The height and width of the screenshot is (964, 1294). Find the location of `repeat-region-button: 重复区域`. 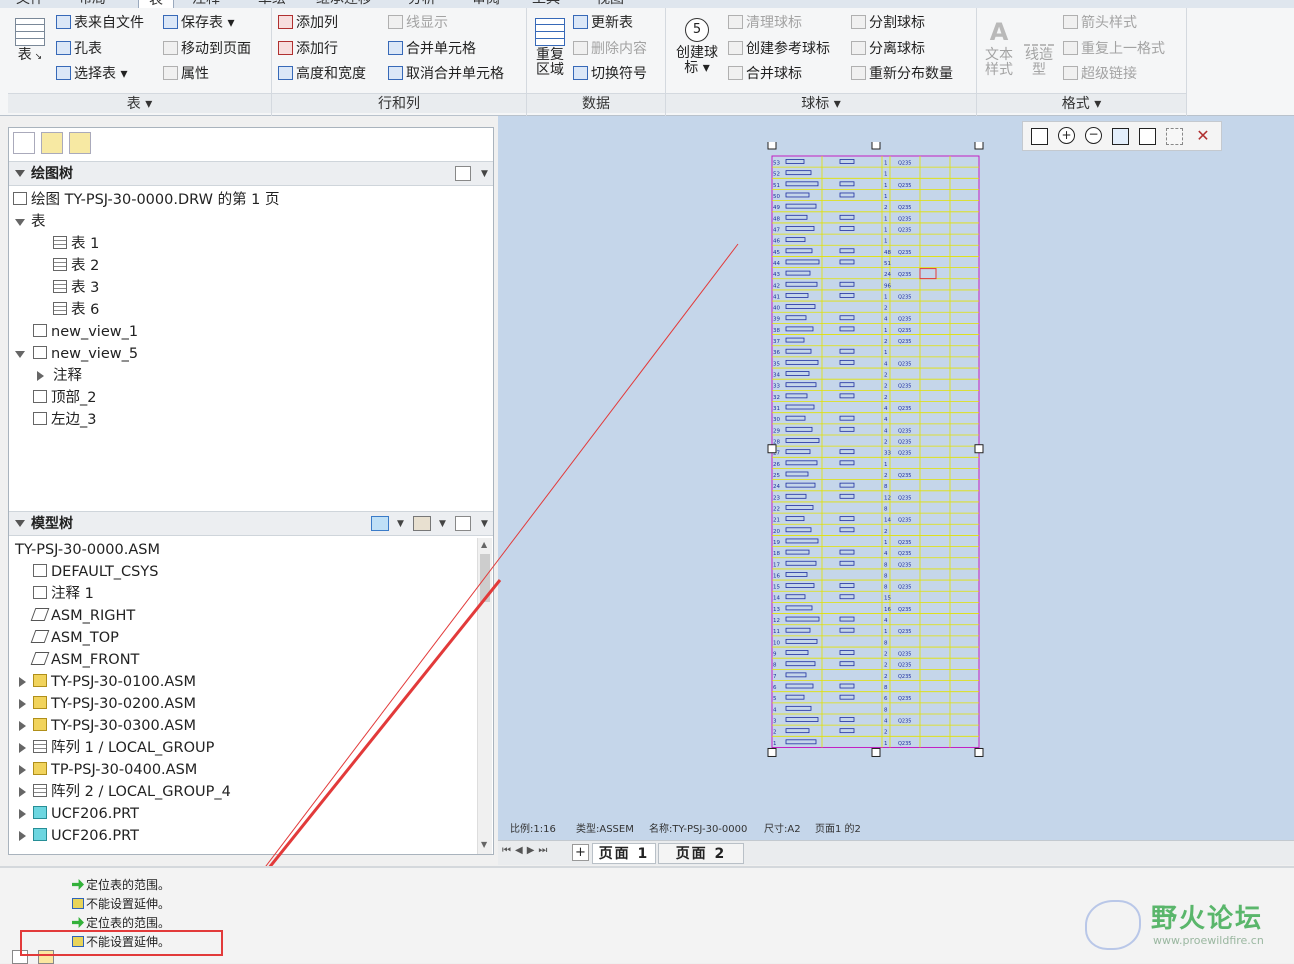

repeat-region-button: 重复区域 is located at coordinates (550, 48).